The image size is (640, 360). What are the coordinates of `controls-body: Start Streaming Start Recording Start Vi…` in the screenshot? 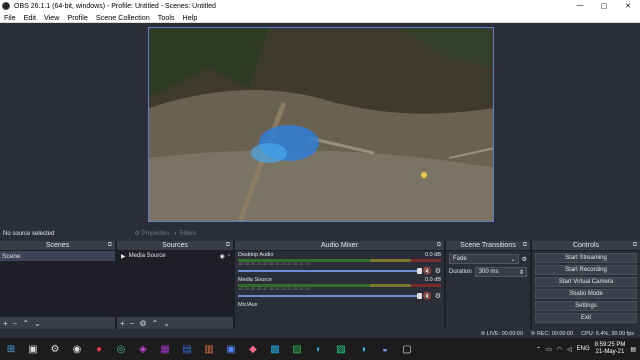 It's located at (586, 290).